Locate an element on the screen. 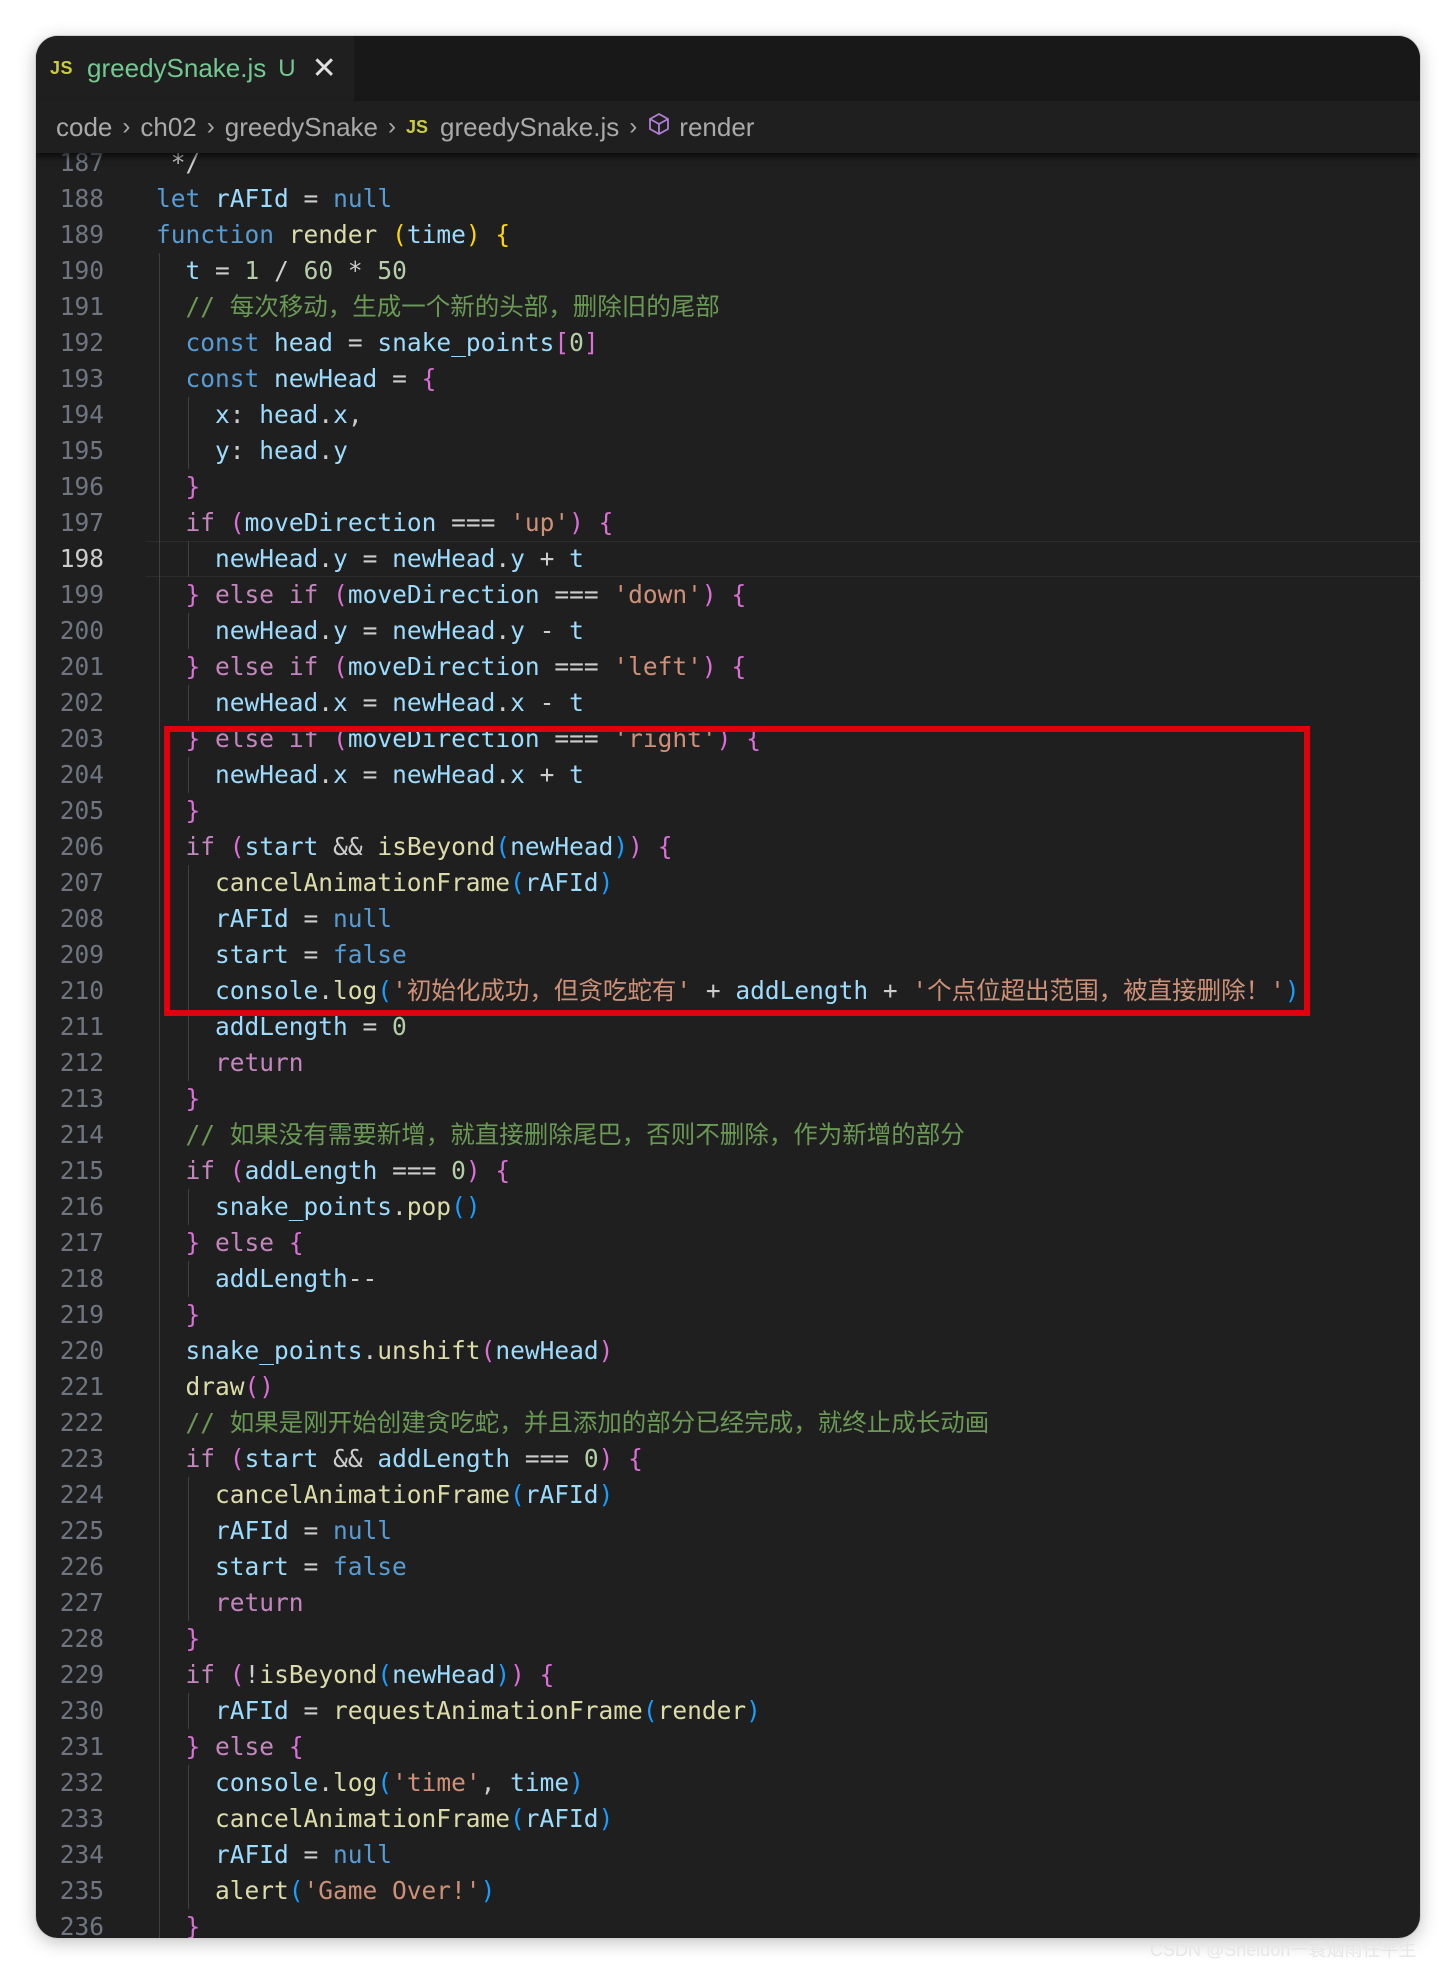  code-line: 219 } is located at coordinates (728, 1315).